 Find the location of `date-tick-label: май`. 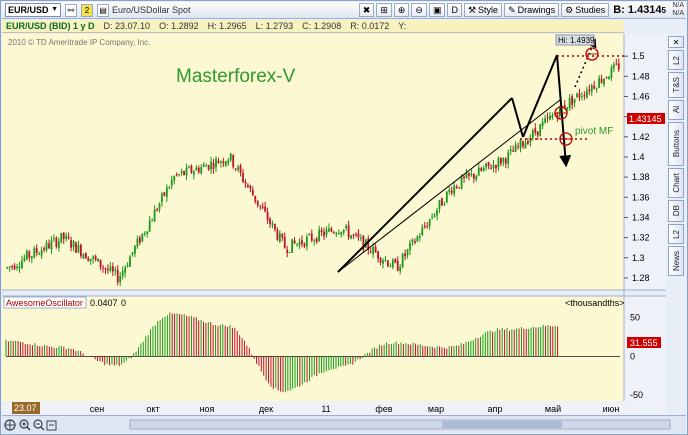

date-tick-label: май is located at coordinates (553, 409).